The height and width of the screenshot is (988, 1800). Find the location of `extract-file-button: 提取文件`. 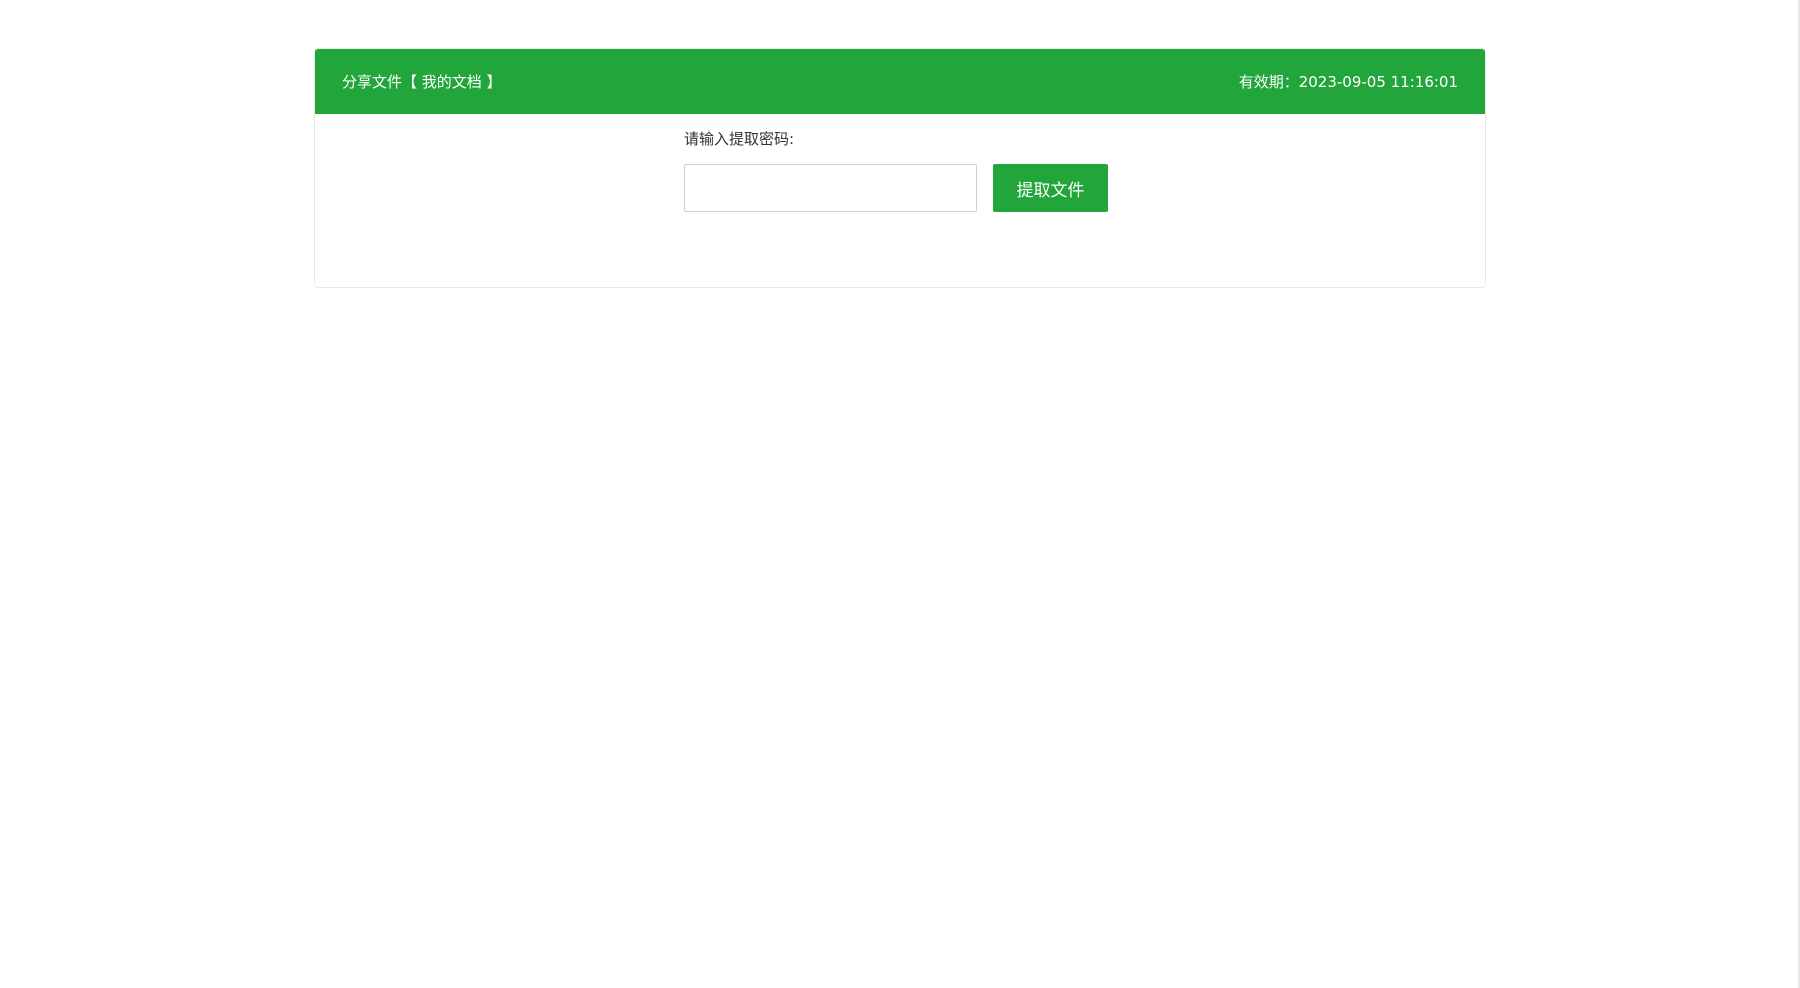

extract-file-button: 提取文件 is located at coordinates (1050, 188).